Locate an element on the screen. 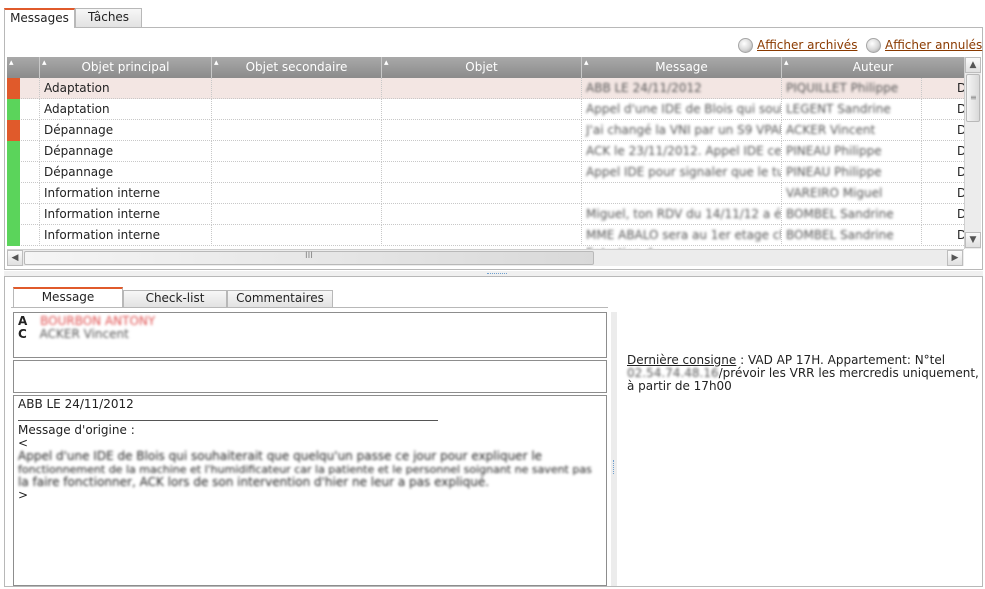 This screenshot has width=985, height=589. column-header-objet-secondaire: ▴ Objet secondaire is located at coordinates (297, 67).